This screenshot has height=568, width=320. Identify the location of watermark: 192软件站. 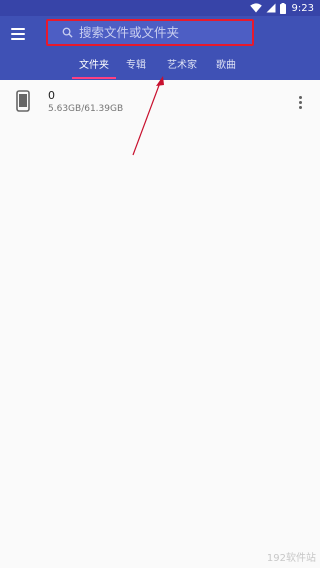
(291, 558).